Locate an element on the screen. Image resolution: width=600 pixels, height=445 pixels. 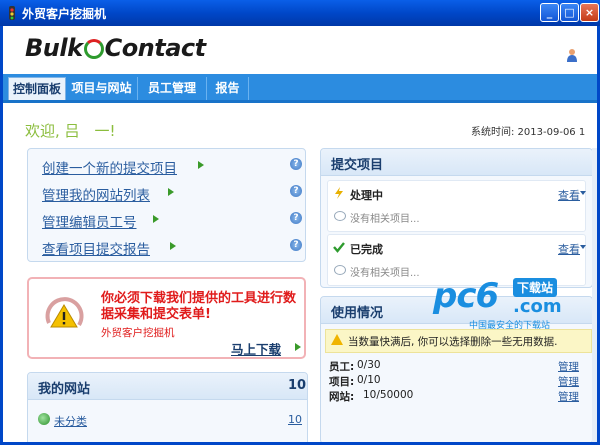
usage-row-sites: 网站: 10/50000 管理 is located at coordinates (456, 396).